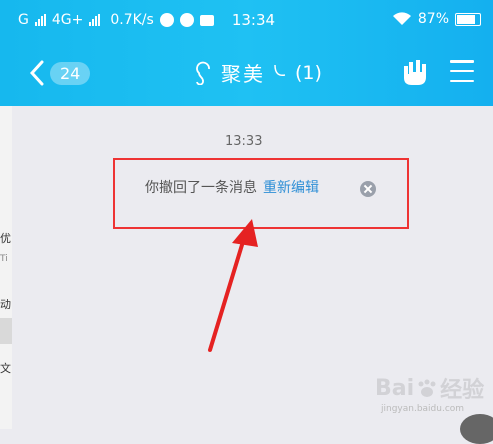 This screenshot has width=493, height=444. Describe the element at coordinates (401, 18) in the screenshot. I see `wifi-icon` at that location.